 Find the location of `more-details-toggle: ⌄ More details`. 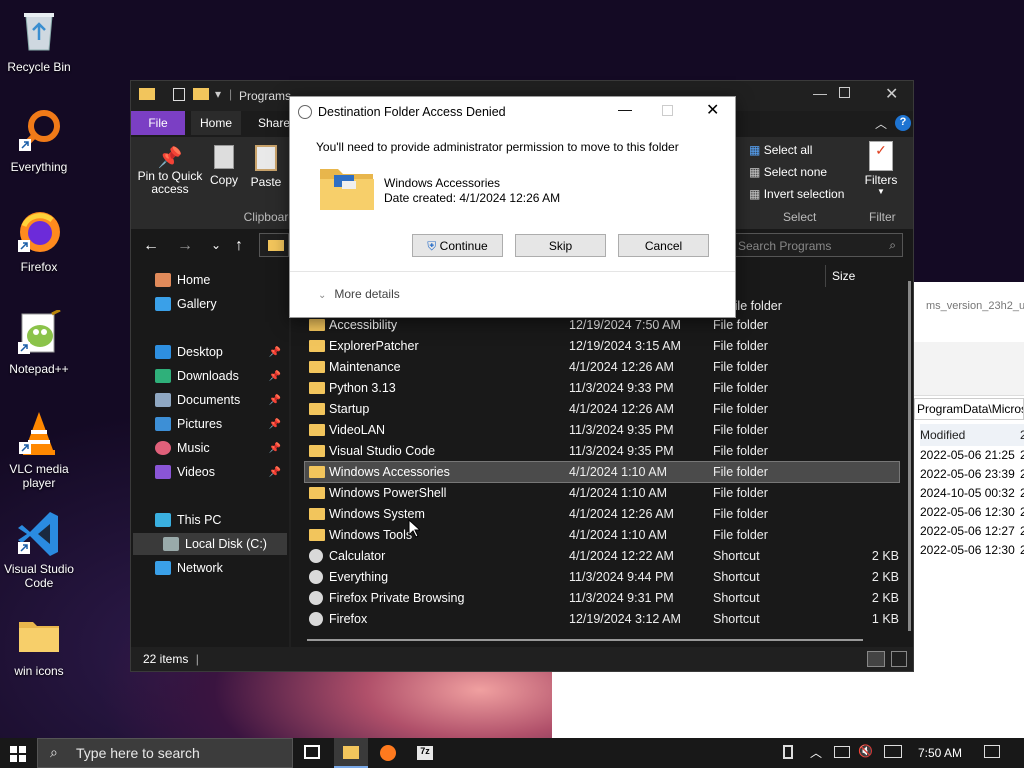

more-details-toggle: ⌄ More details is located at coordinates (359, 294).